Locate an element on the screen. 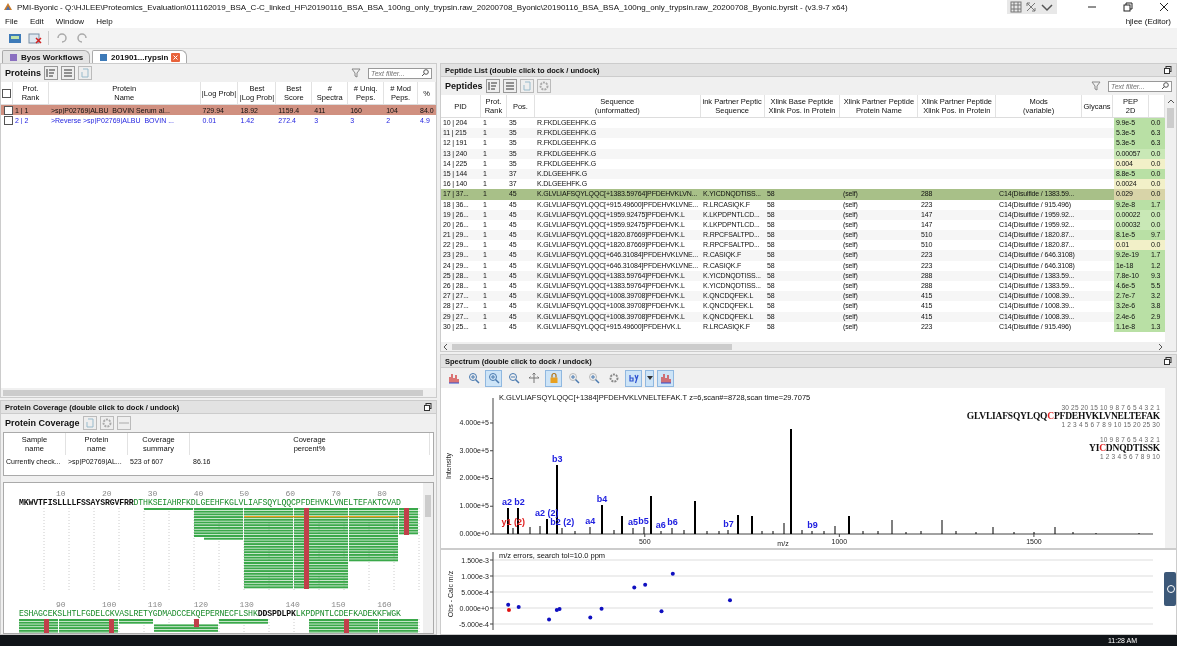 The width and height of the screenshot is (1177, 646). gear-icon is located at coordinates (613, 378).